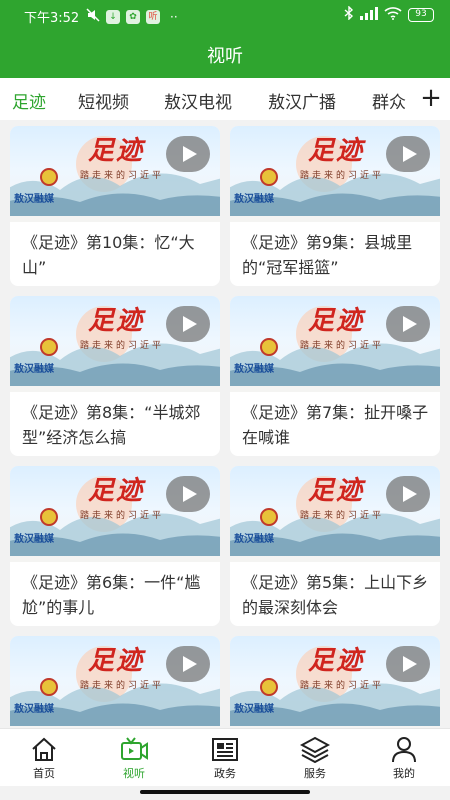 The width and height of the screenshot is (450, 800). I want to click on category-tabs: 足迹 短视频 敖汉电视 敖汉广播 群众 +, so click(225, 99).